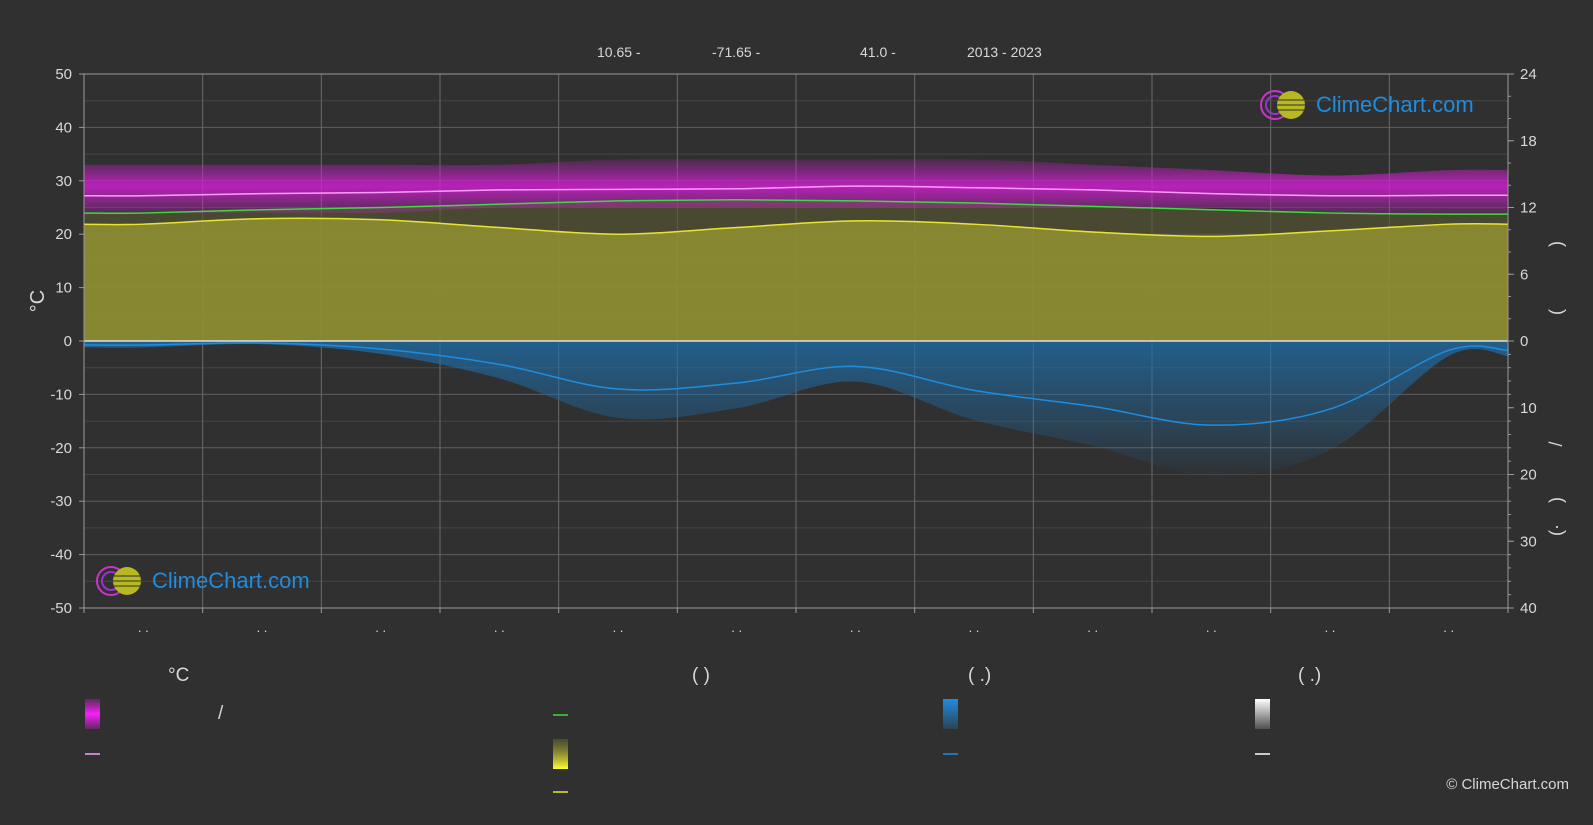 The image size is (1593, 825). Describe the element at coordinates (1262, 714) in the screenshot. I see `legend-swatch-snow` at that location.